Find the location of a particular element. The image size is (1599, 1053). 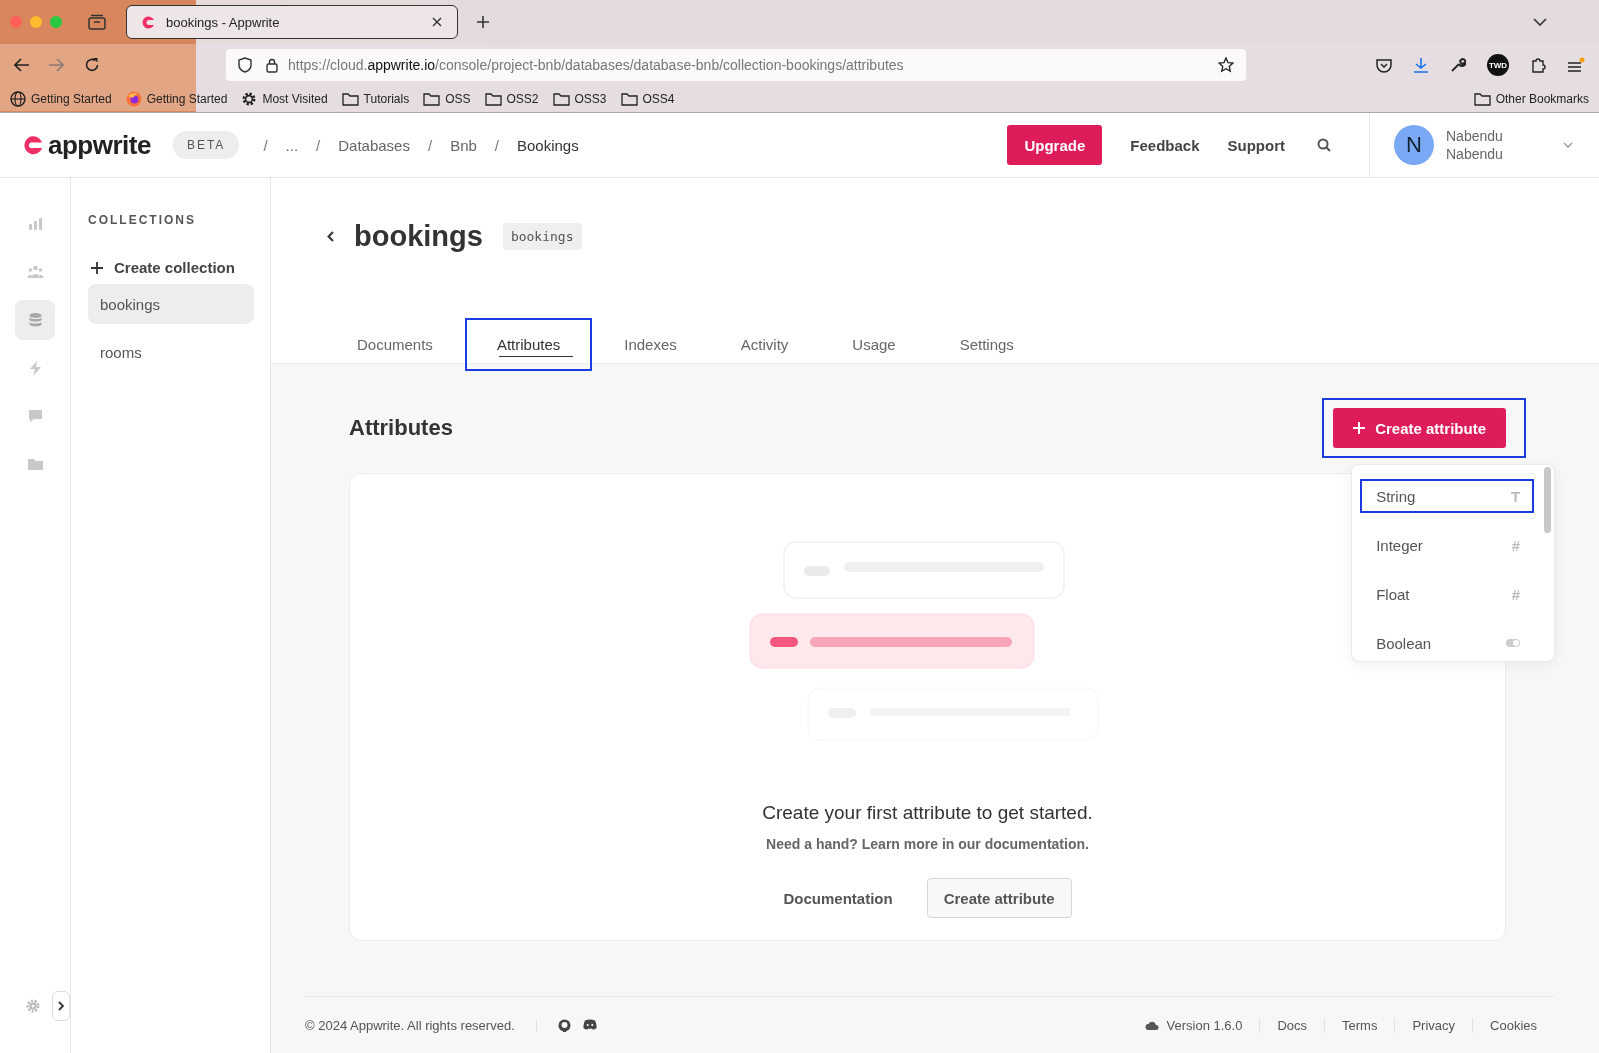

chevron-down-icon is located at coordinates (1568, 145).